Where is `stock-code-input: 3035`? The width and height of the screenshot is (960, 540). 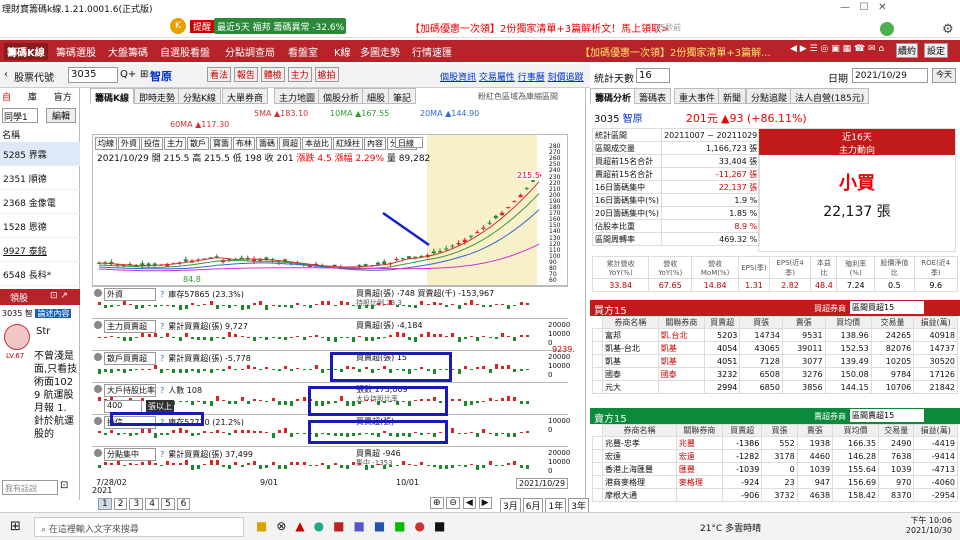
stock-code-input: 3035 is located at coordinates (93, 75).